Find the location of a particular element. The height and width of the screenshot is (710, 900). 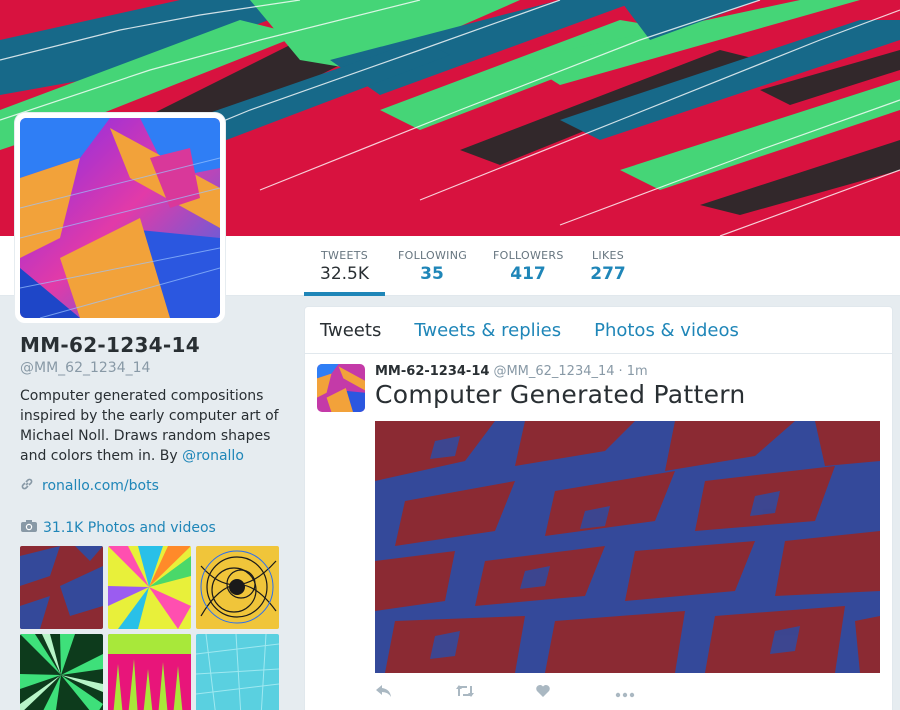

stat-label: FOLLOWERS is located at coordinates (528, 255).